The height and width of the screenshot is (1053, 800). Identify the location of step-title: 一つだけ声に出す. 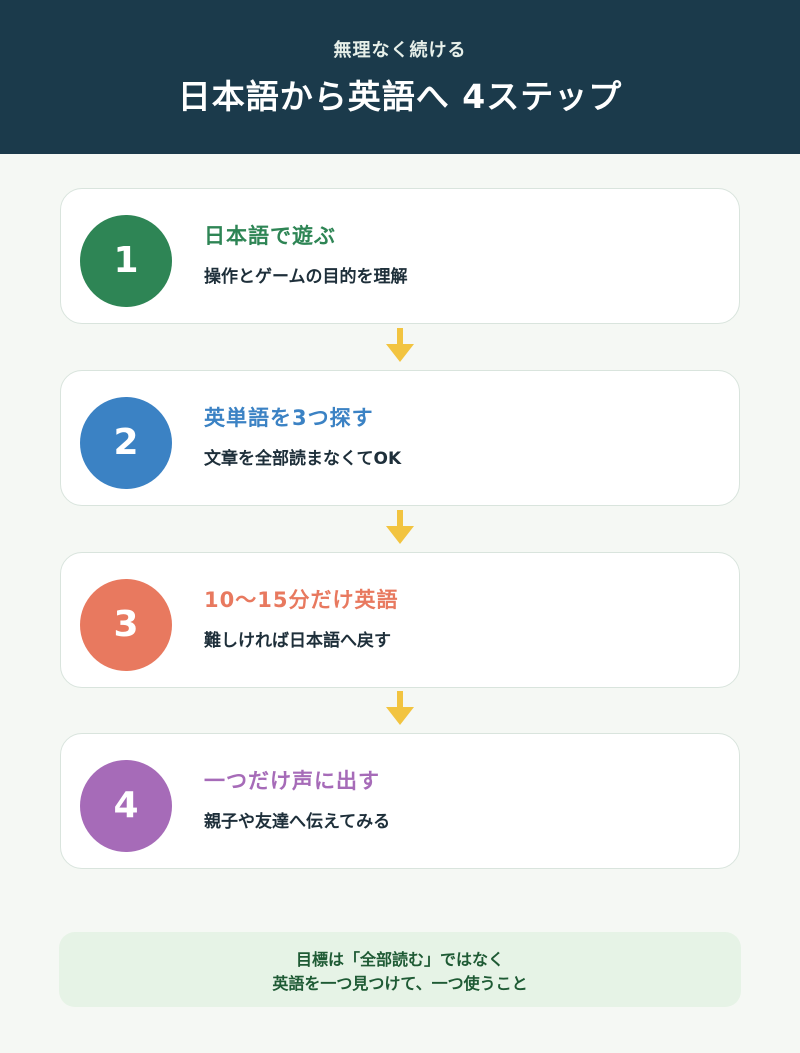
(292, 781).